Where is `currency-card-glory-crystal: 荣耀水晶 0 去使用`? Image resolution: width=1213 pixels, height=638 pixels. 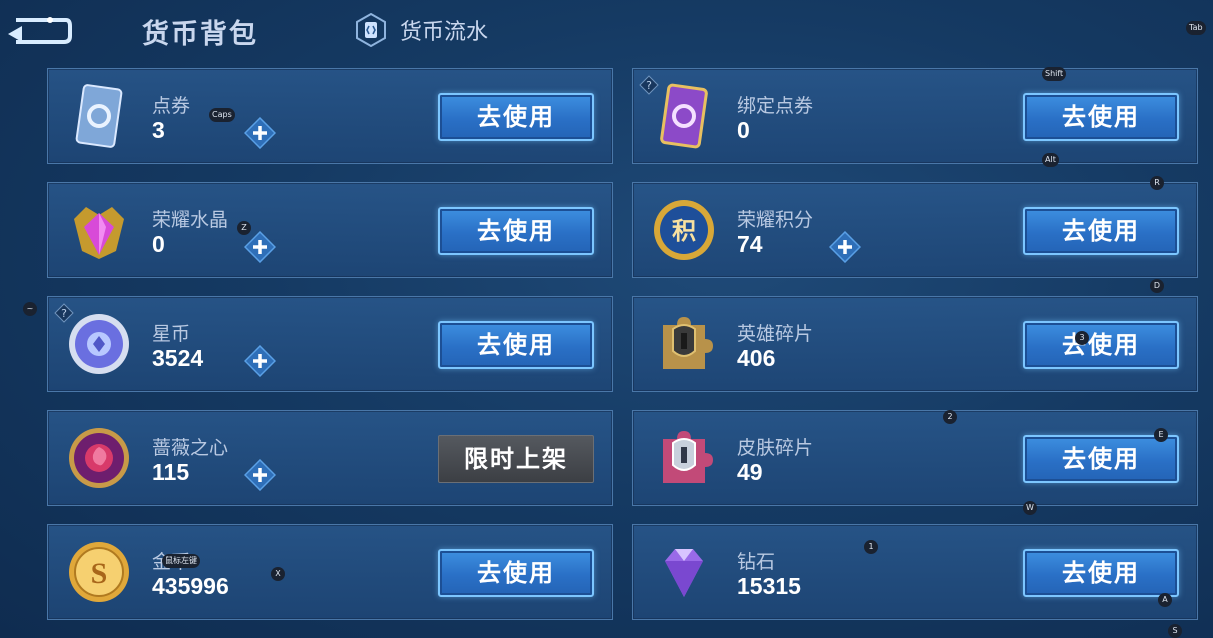 currency-card-glory-crystal: 荣耀水晶 0 去使用 is located at coordinates (330, 230).